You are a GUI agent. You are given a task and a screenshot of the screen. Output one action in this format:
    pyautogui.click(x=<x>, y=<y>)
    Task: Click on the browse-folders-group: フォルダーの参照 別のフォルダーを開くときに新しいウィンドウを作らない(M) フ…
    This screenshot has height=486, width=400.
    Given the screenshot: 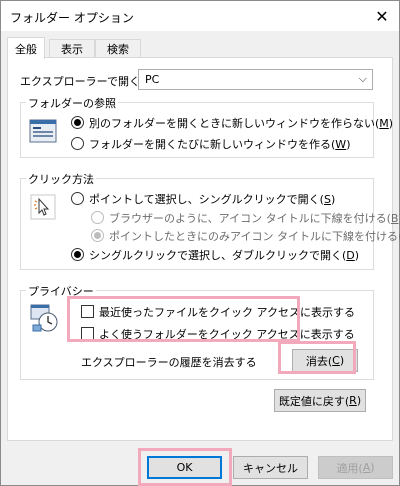 What is the action you would take?
    pyautogui.click(x=206, y=126)
    